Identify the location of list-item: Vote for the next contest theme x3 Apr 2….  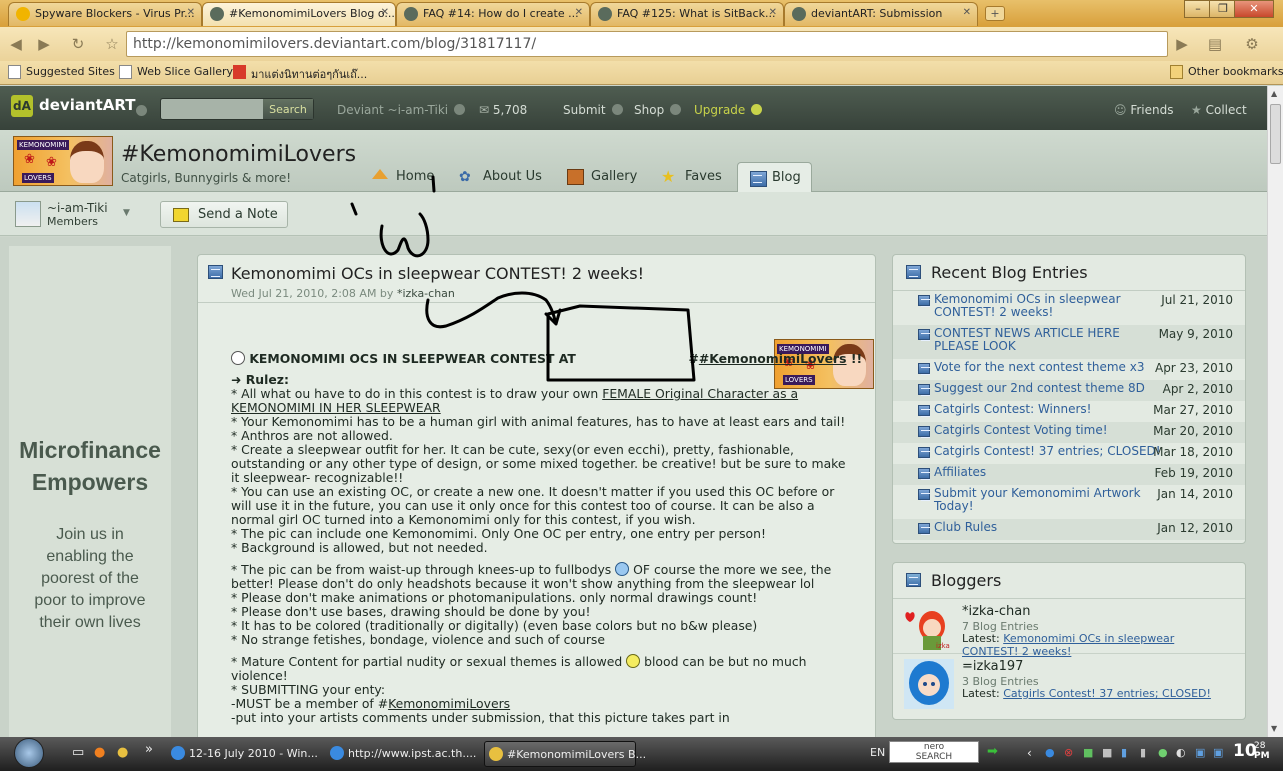
(1069, 369).